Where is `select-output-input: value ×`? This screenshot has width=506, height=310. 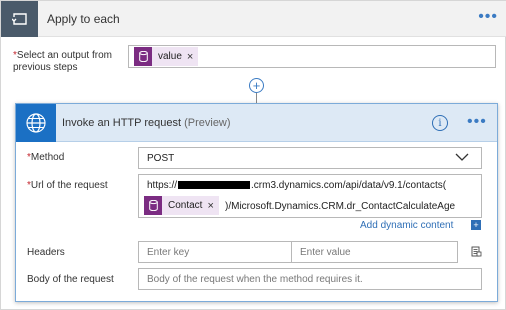 select-output-input: value × is located at coordinates (312, 56).